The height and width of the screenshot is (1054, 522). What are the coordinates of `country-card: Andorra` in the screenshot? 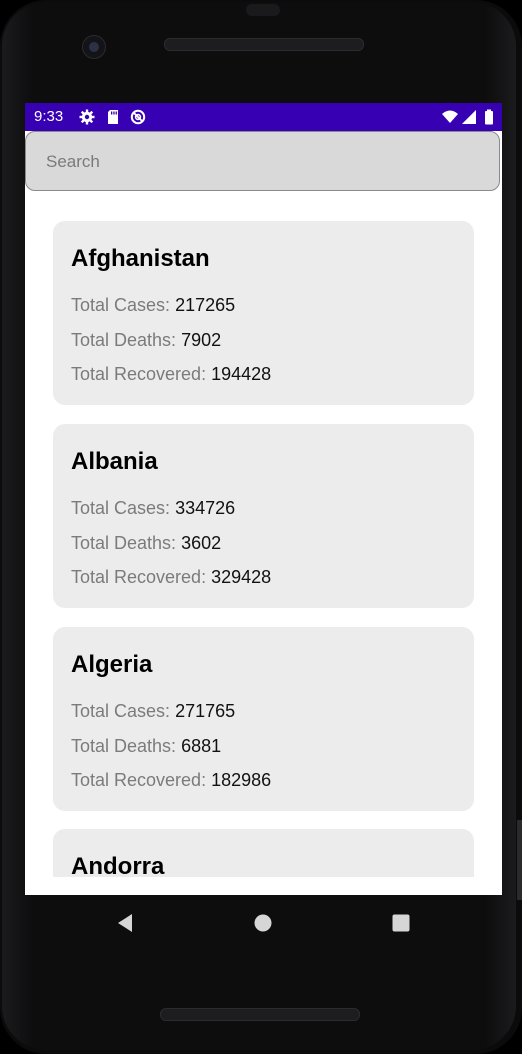 It's located at (263, 853).